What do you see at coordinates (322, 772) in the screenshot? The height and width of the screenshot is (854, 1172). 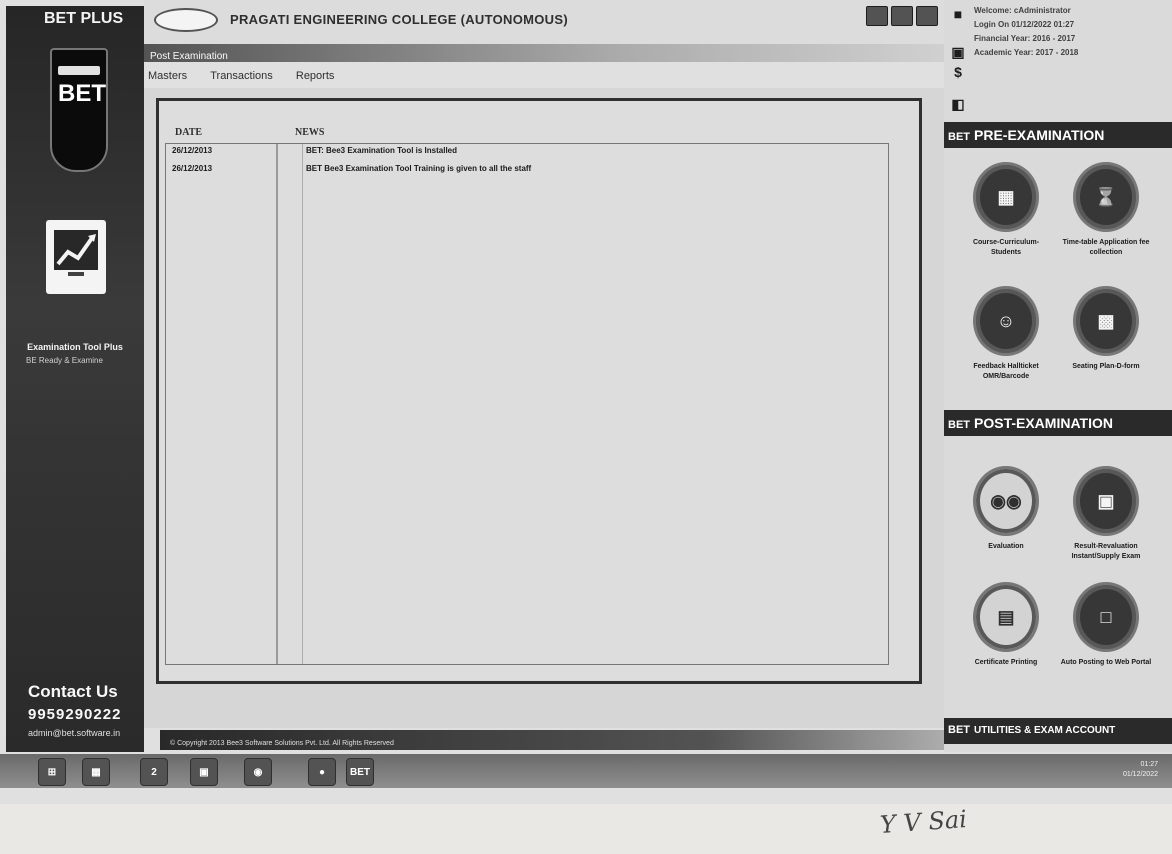 I see `taskbar-app-icon: ●` at bounding box center [322, 772].